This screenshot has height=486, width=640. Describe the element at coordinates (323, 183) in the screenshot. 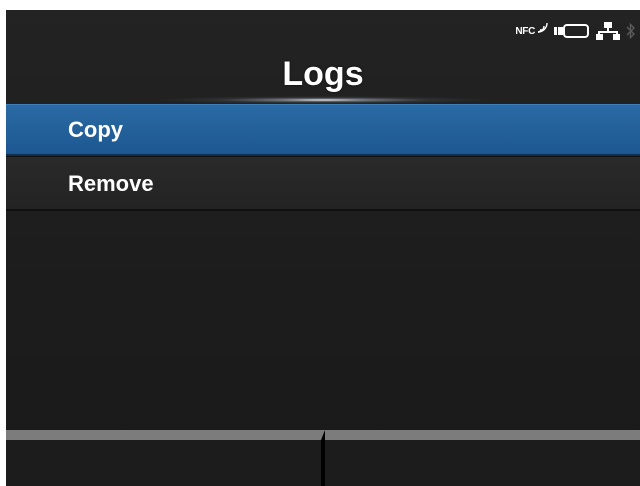

I see `menu-item-remove: Remove` at that location.